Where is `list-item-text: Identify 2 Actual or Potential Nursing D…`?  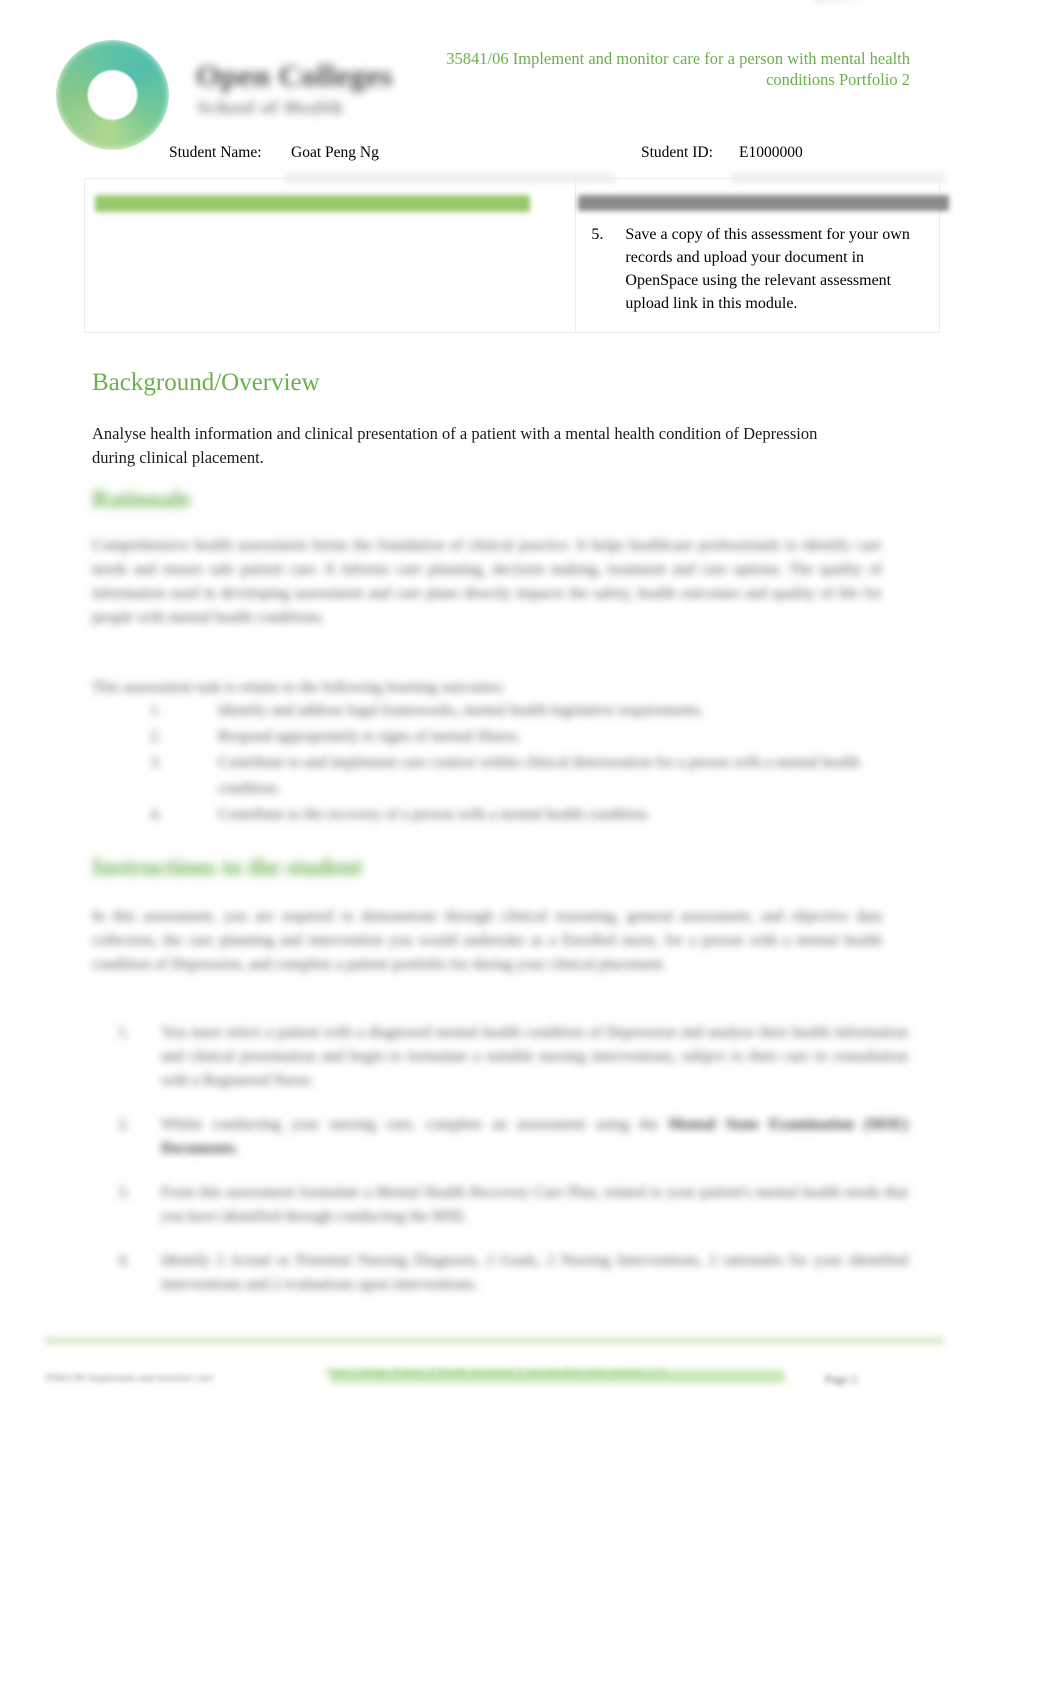 list-item-text: Identify 2 Actual or Potential Nursing D… is located at coordinates (534, 1272).